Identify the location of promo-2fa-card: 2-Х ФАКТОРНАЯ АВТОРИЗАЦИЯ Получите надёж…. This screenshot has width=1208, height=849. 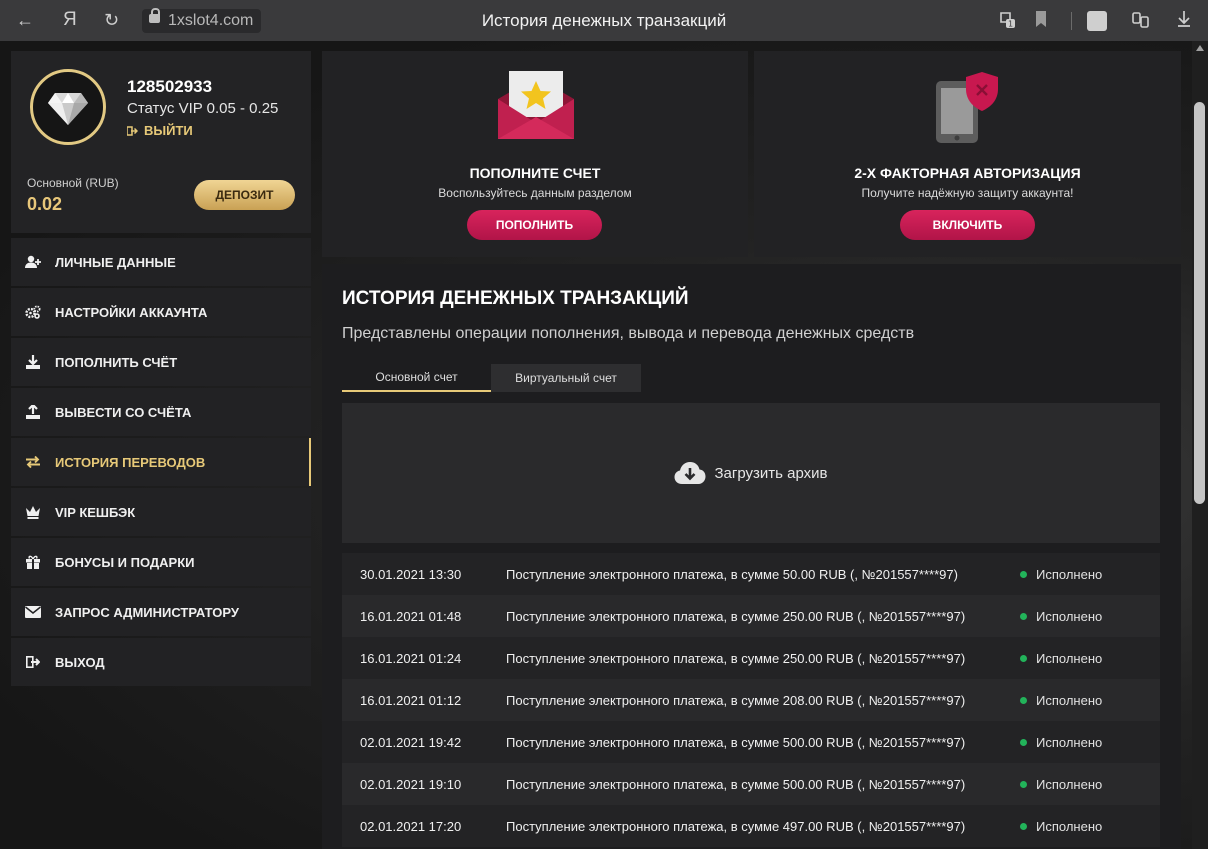
(967, 154).